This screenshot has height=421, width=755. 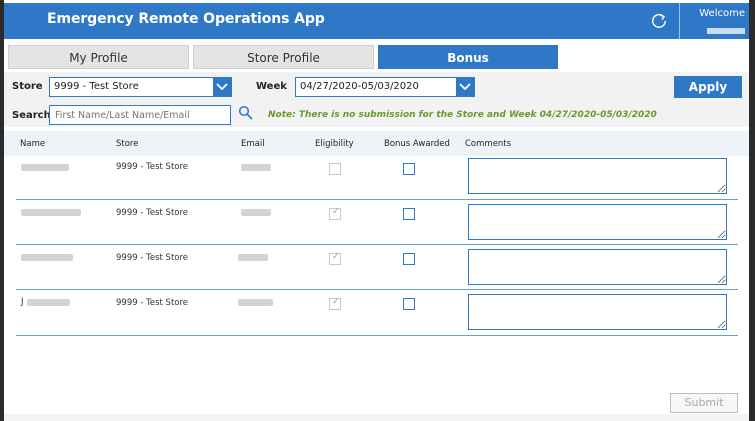 What do you see at coordinates (334, 144) in the screenshot?
I see `column-header-eligibility: Eligibility` at bounding box center [334, 144].